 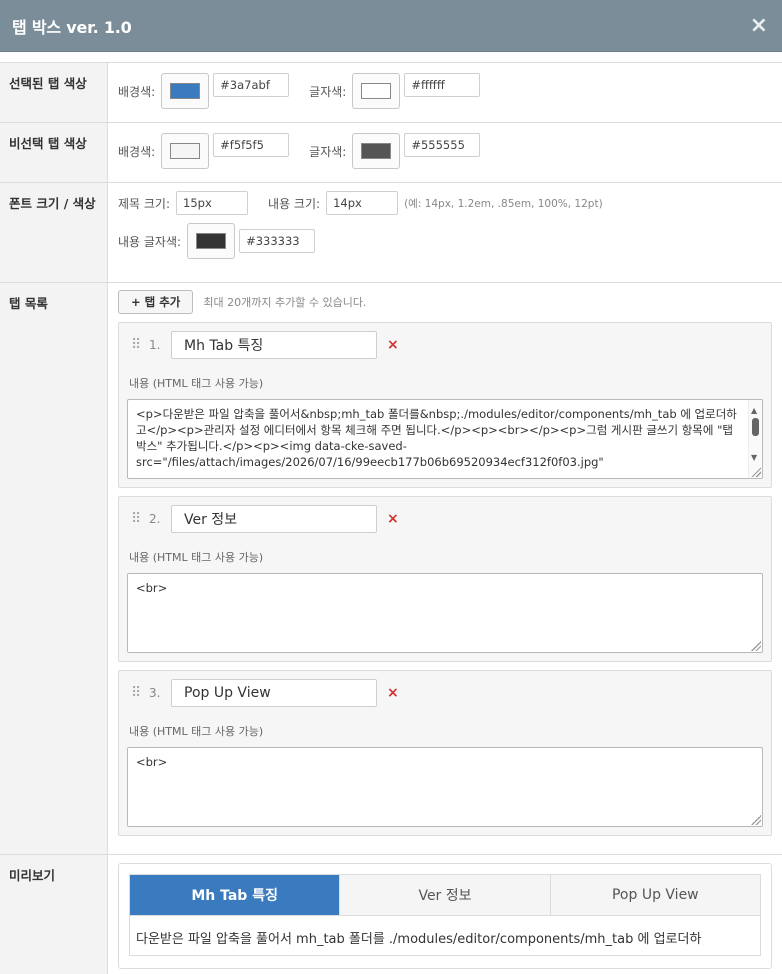 What do you see at coordinates (251, 145) in the screenshot?
I see `unselected-bg-input` at bounding box center [251, 145].